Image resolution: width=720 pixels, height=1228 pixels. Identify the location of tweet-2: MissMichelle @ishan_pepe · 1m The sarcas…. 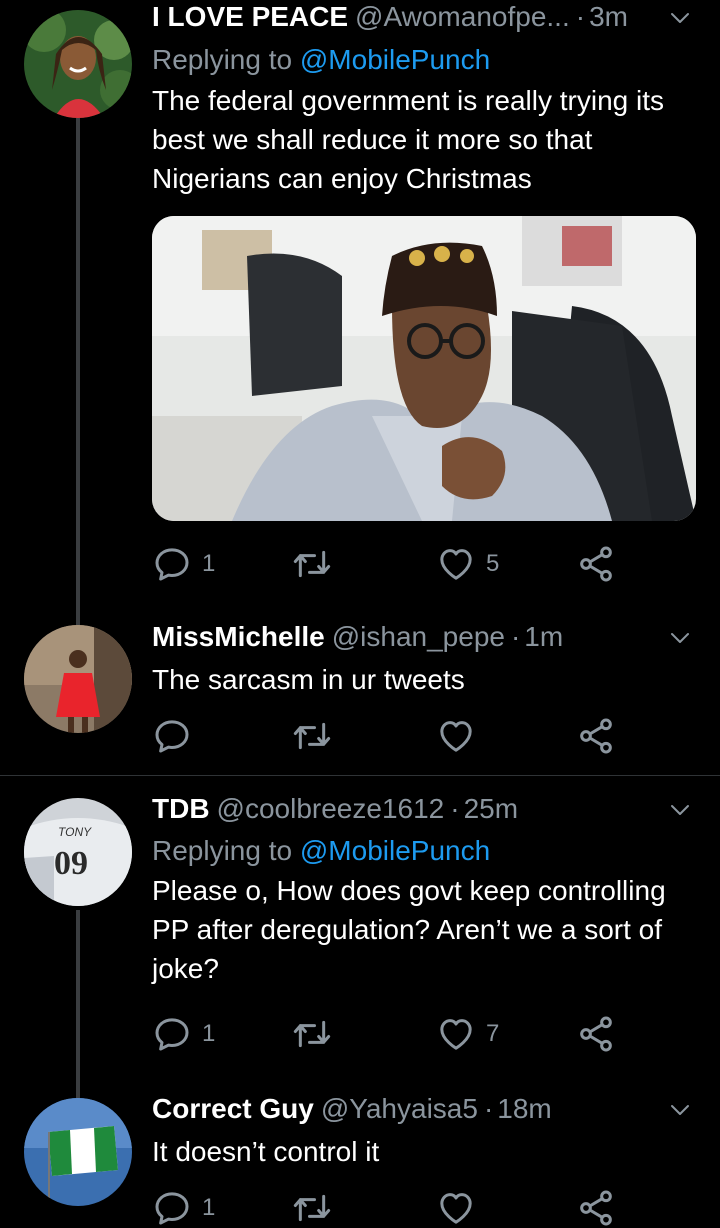
(360, 697).